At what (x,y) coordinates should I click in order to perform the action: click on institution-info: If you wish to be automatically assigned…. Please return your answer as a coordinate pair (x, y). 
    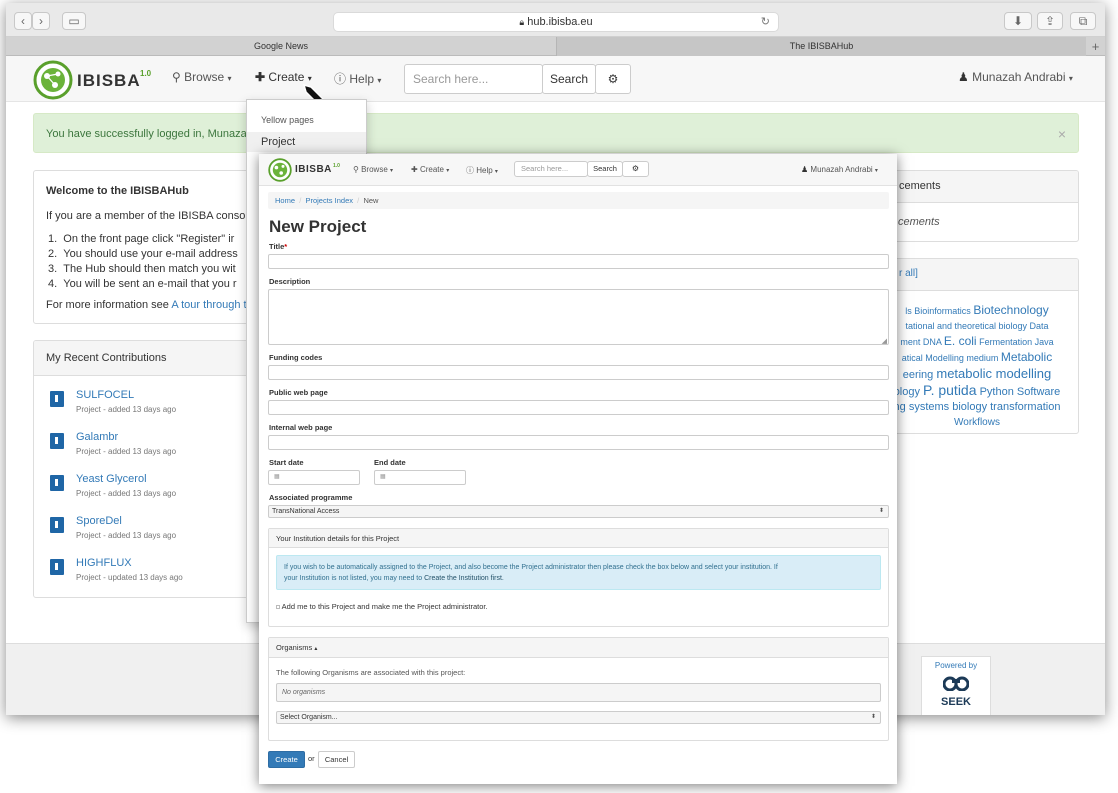
    Looking at the image, I should click on (578, 572).